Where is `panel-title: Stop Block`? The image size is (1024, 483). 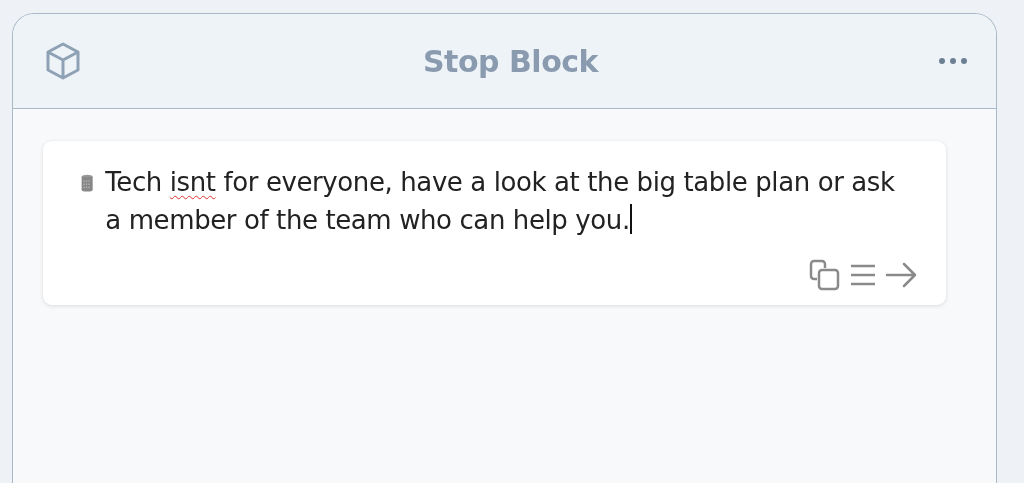
panel-title: Stop Block is located at coordinates (511, 61).